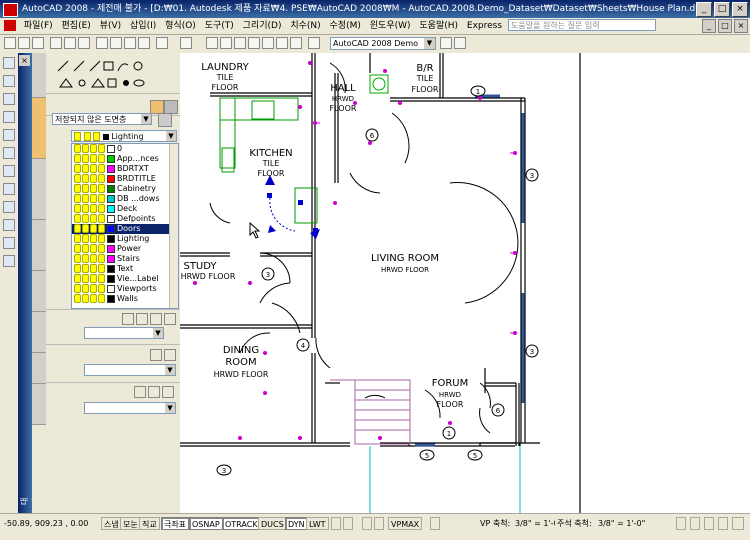  I want to click on tab-table, so click(39, 368).